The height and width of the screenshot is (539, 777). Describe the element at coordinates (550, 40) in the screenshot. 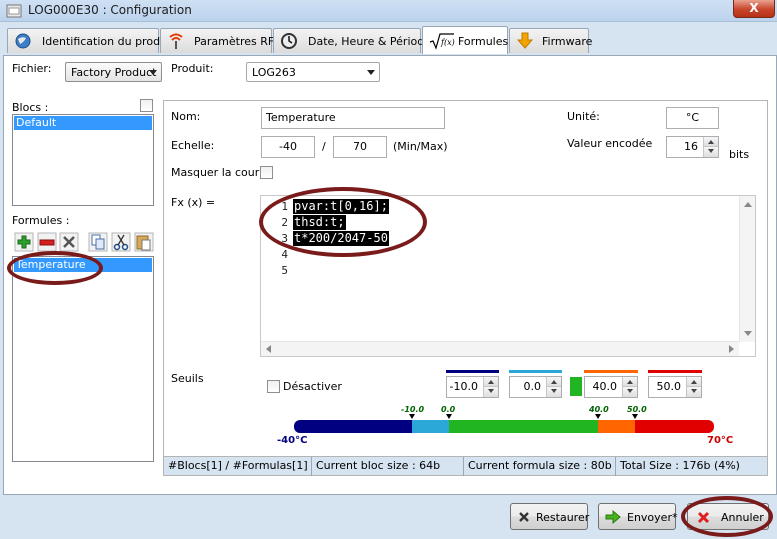

I see `tab-firmware: Firmware` at that location.